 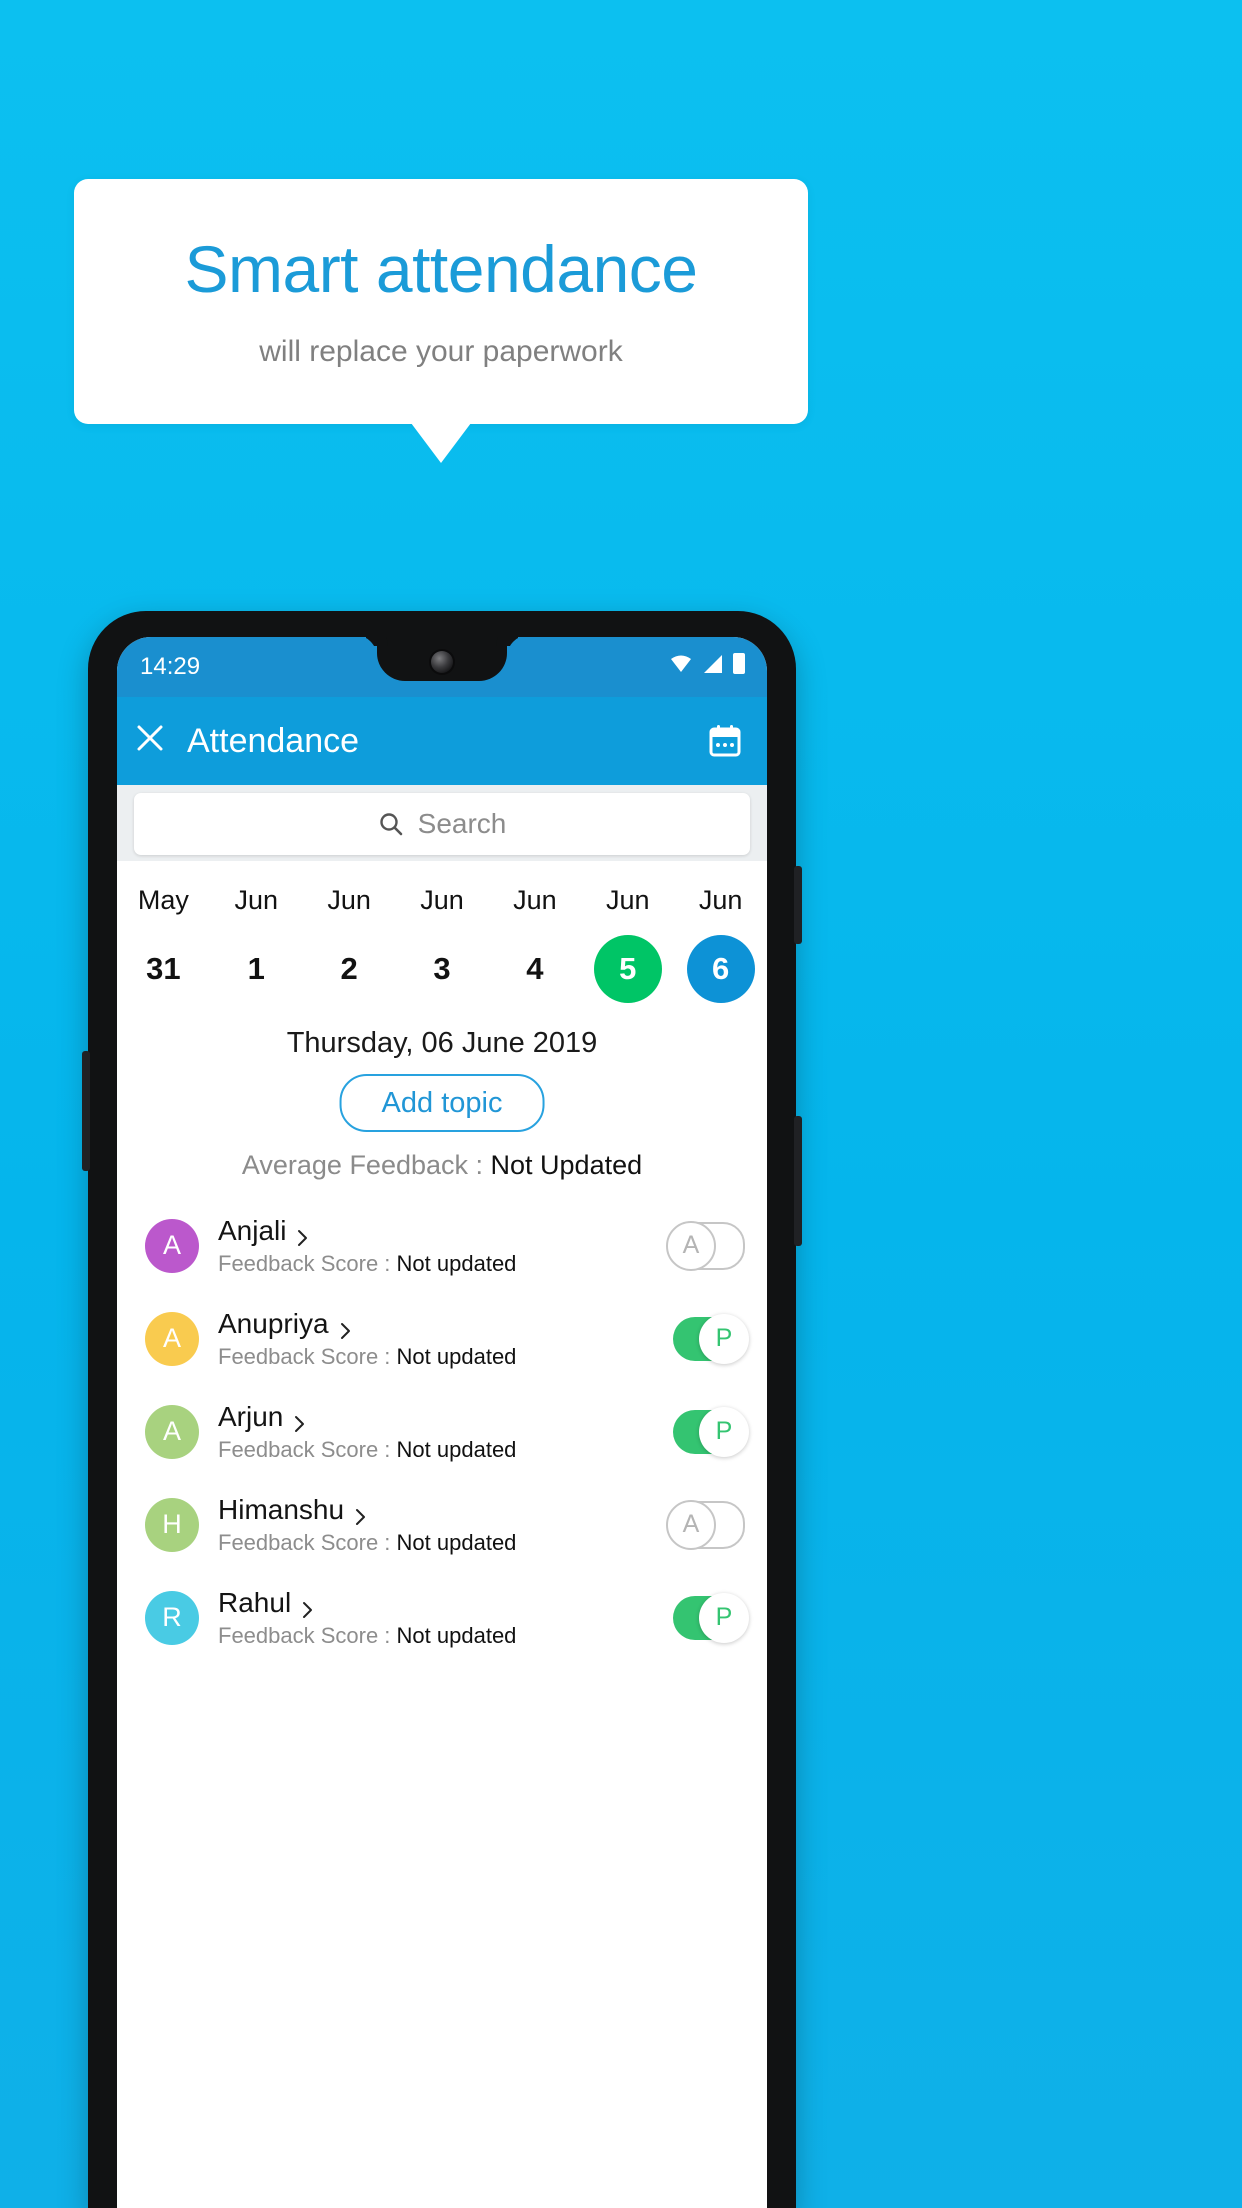 What do you see at coordinates (442, 741) in the screenshot?
I see `app-bar: Attendance` at bounding box center [442, 741].